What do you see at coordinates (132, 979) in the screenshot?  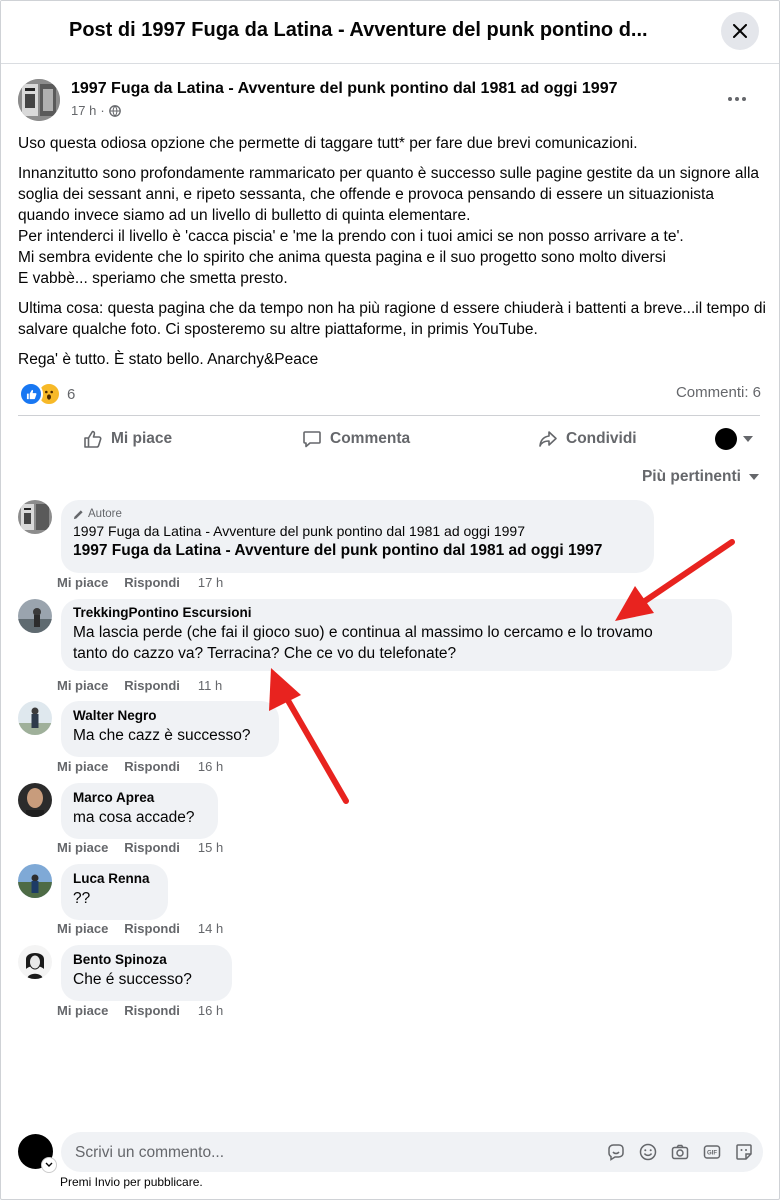 I see `comment-text: Che é successo?` at bounding box center [132, 979].